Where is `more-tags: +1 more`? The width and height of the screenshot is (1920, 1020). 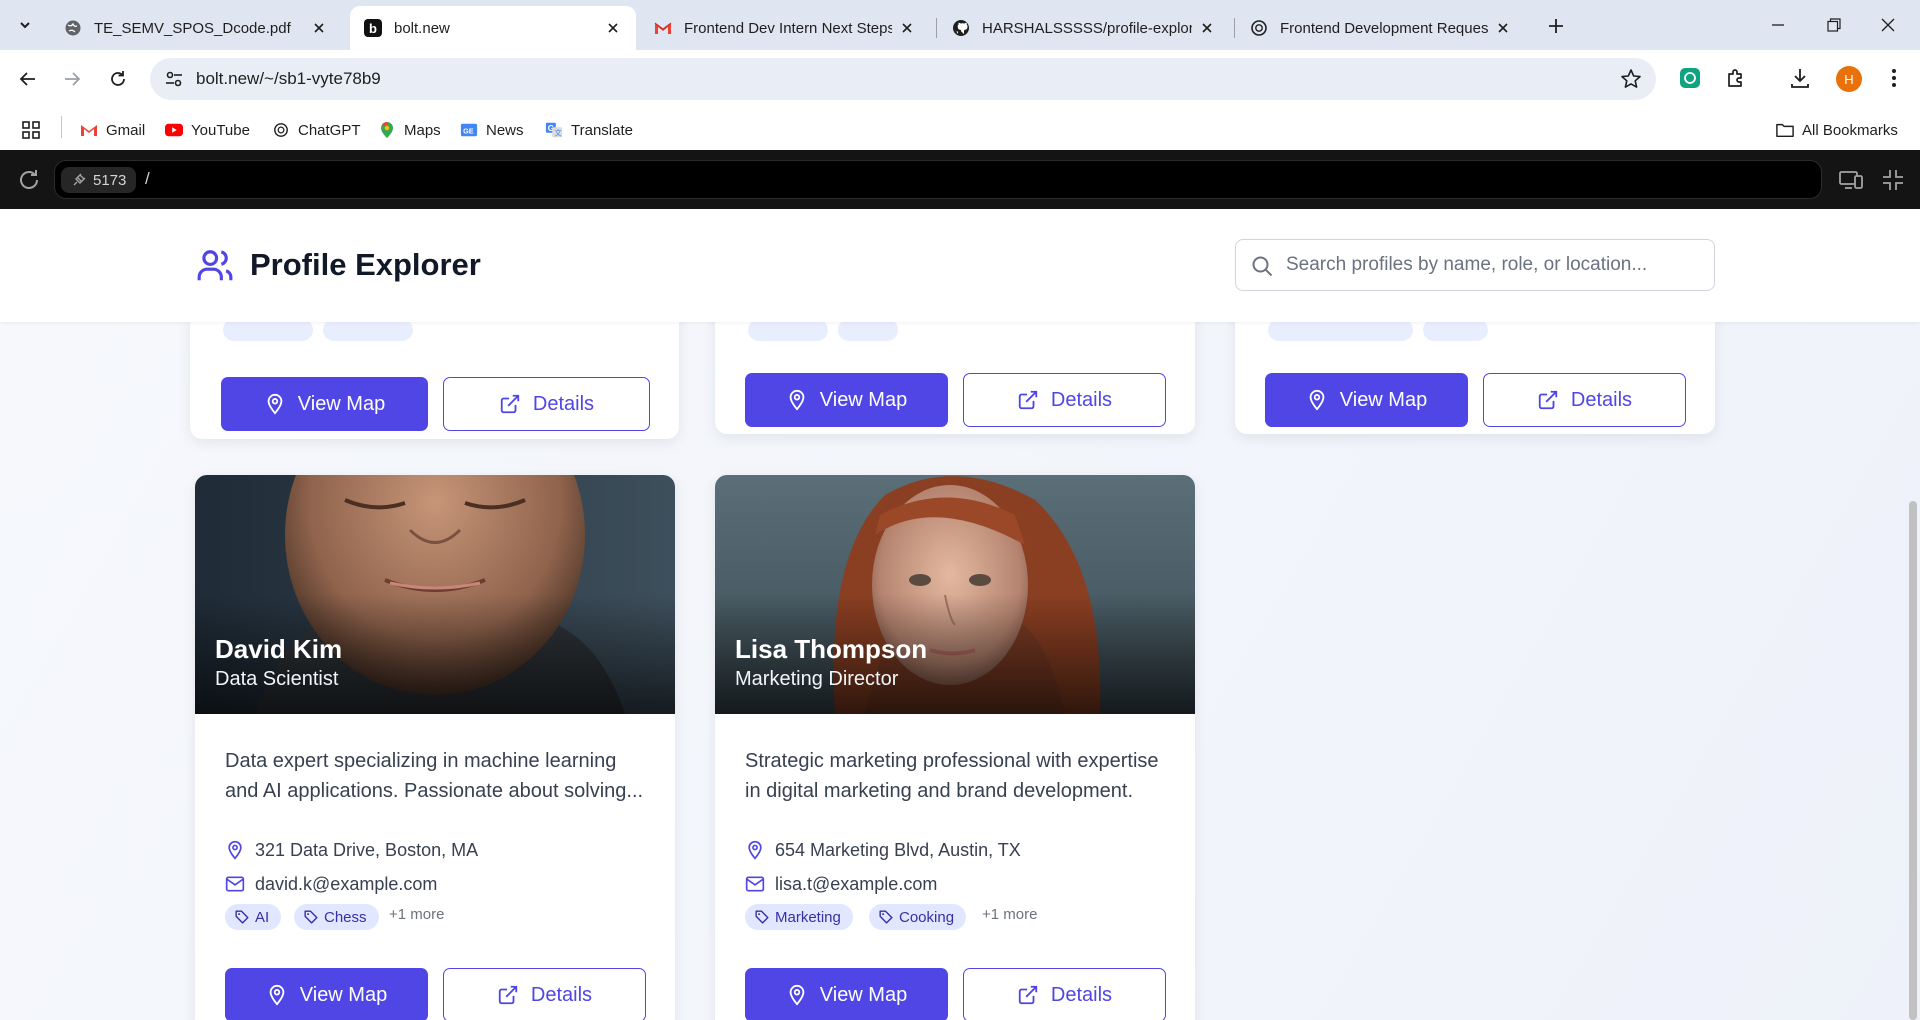 more-tags: +1 more is located at coordinates (1010, 914).